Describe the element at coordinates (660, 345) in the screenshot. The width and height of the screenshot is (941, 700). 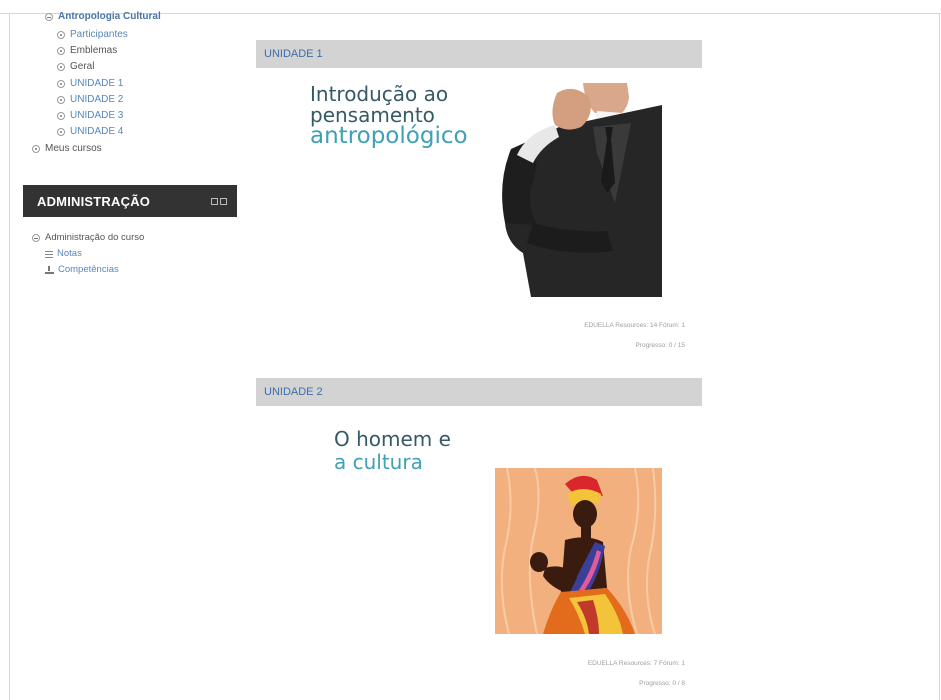
I see `unit-1-progress: Progresso: 0 / 15` at that location.